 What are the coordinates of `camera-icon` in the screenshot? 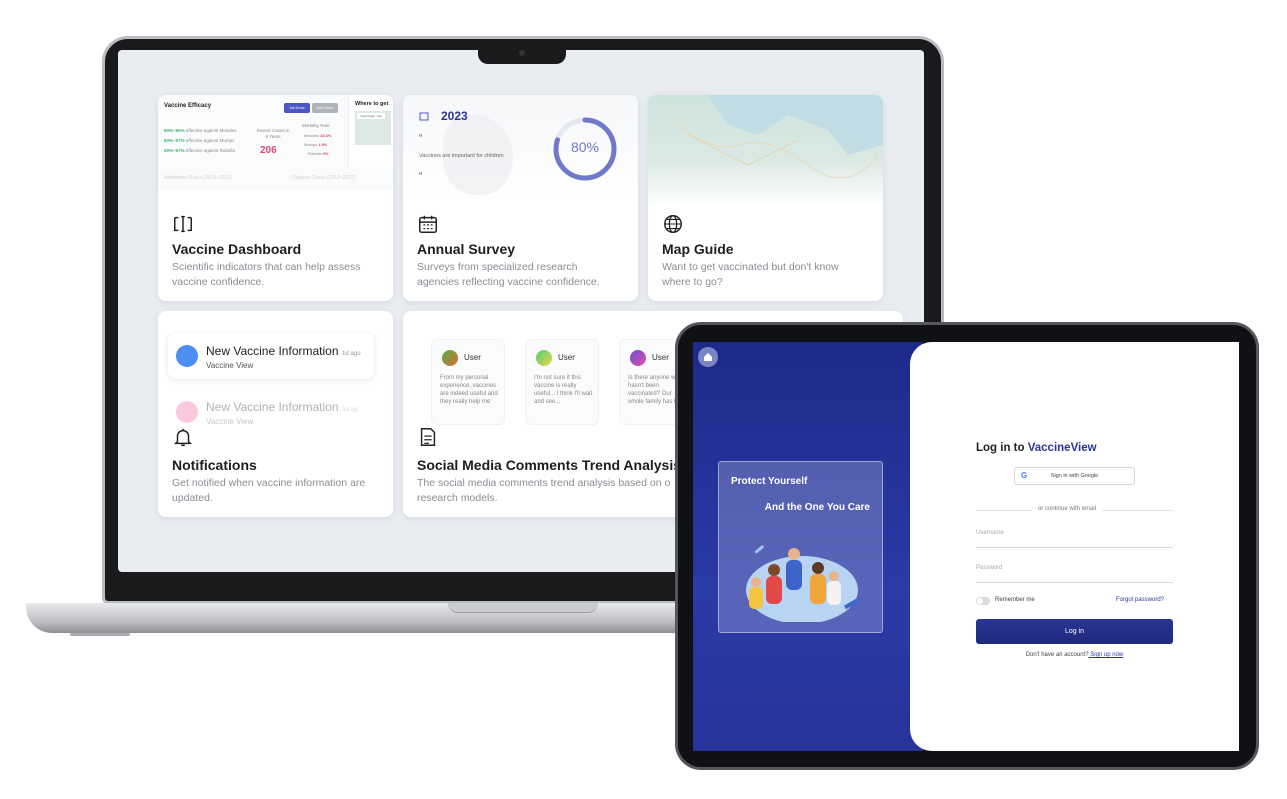 It's located at (522, 53).